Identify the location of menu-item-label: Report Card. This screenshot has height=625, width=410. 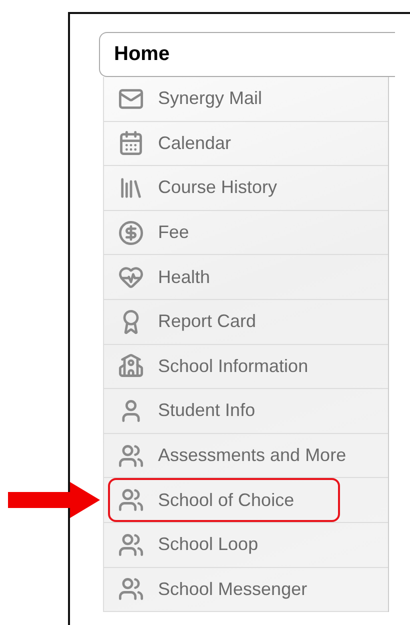
(207, 321).